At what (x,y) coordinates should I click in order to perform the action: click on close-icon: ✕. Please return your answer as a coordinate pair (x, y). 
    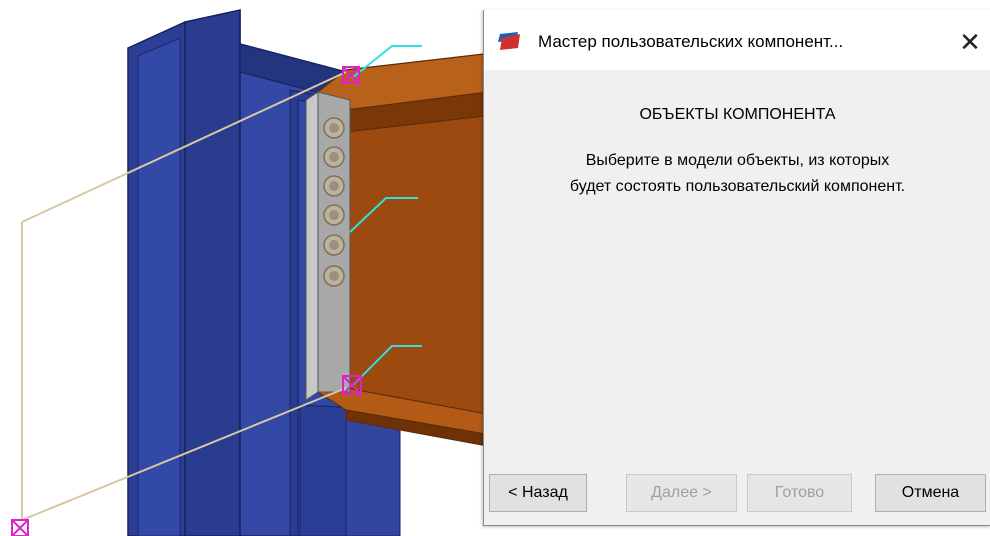
    Looking at the image, I should click on (970, 42).